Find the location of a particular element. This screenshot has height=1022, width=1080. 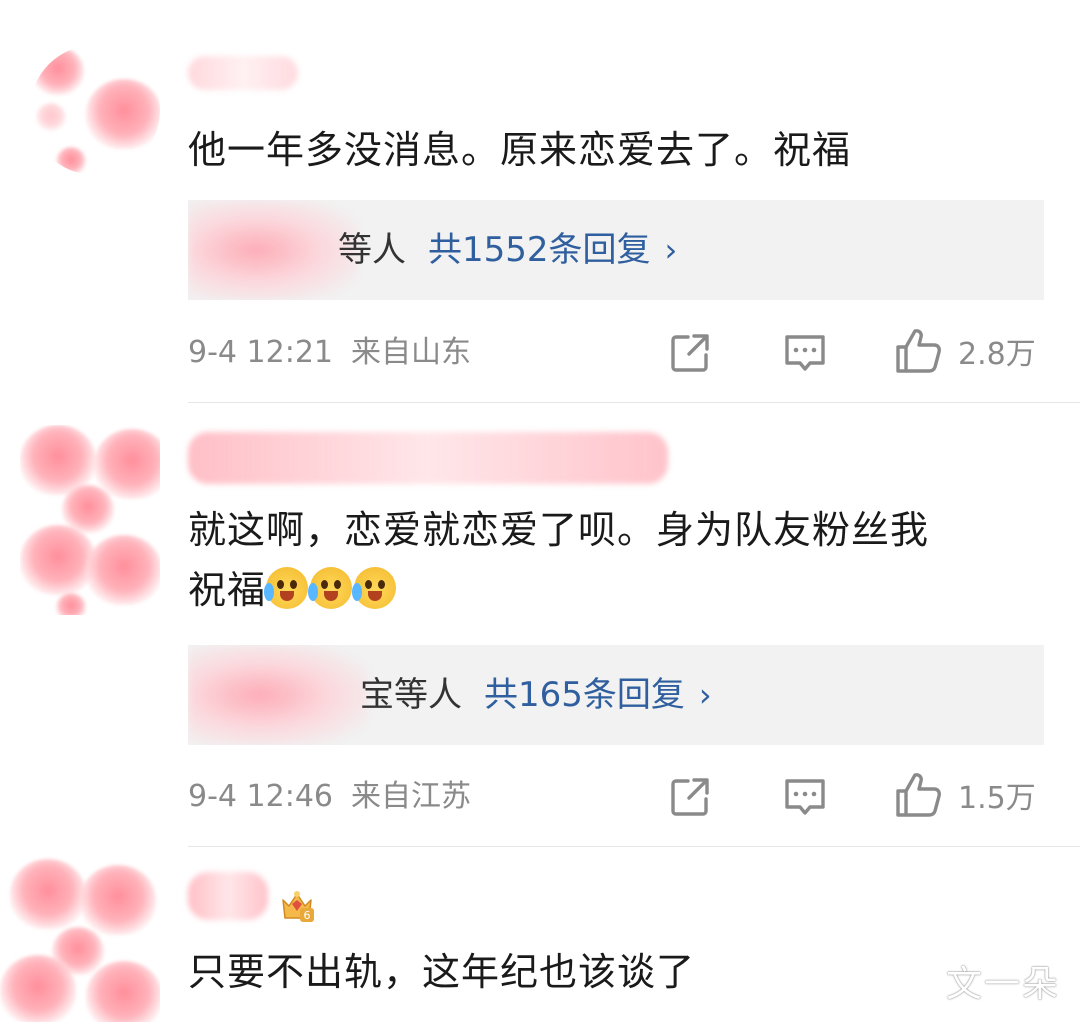

reply-summary: 等人 共1552条回复 › is located at coordinates (616, 250).